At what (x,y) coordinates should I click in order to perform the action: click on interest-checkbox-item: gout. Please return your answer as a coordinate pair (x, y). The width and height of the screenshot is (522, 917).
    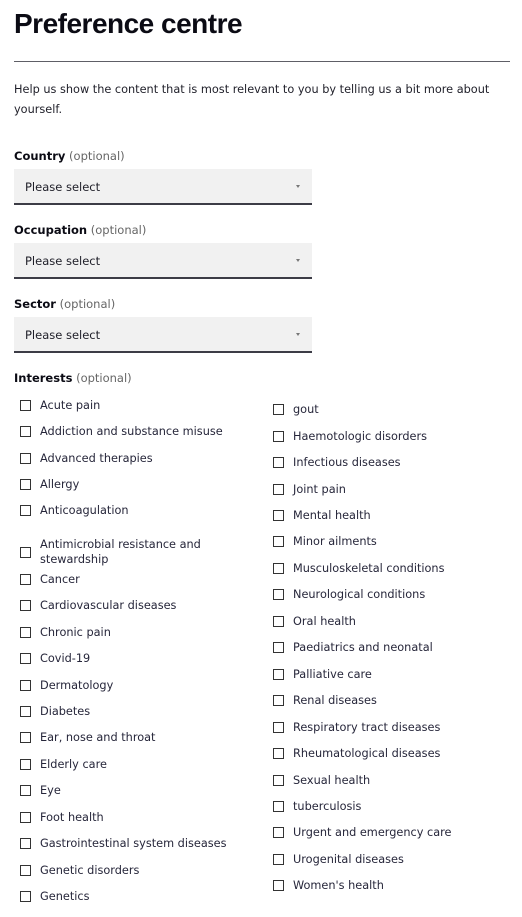
    Looking at the image, I should click on (296, 409).